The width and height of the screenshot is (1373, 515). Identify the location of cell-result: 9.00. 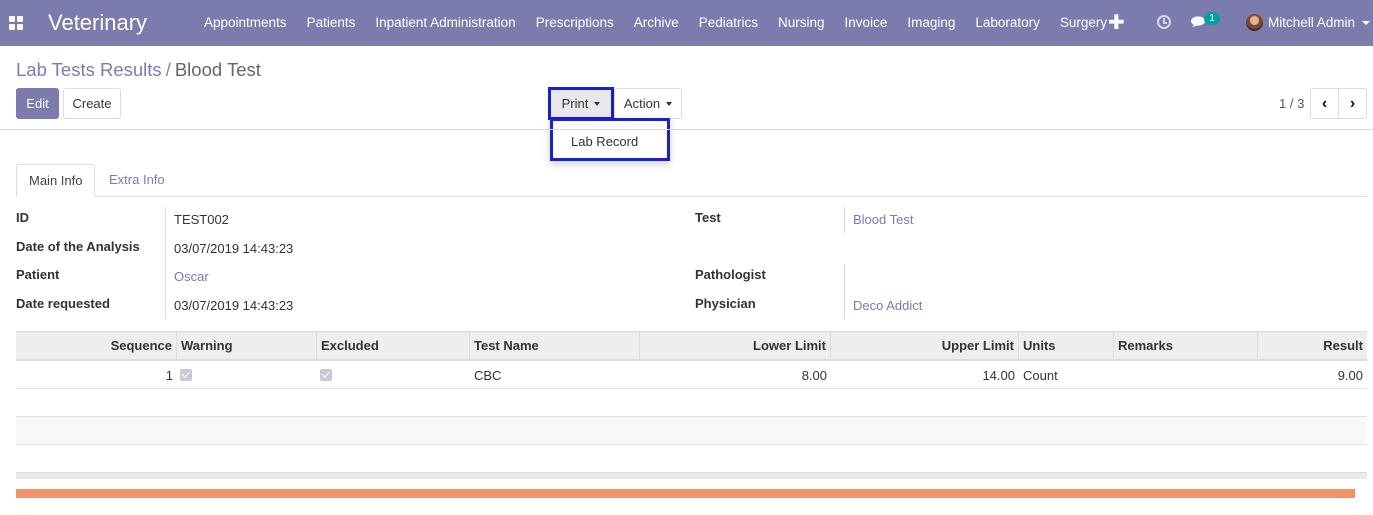
(1350, 375).